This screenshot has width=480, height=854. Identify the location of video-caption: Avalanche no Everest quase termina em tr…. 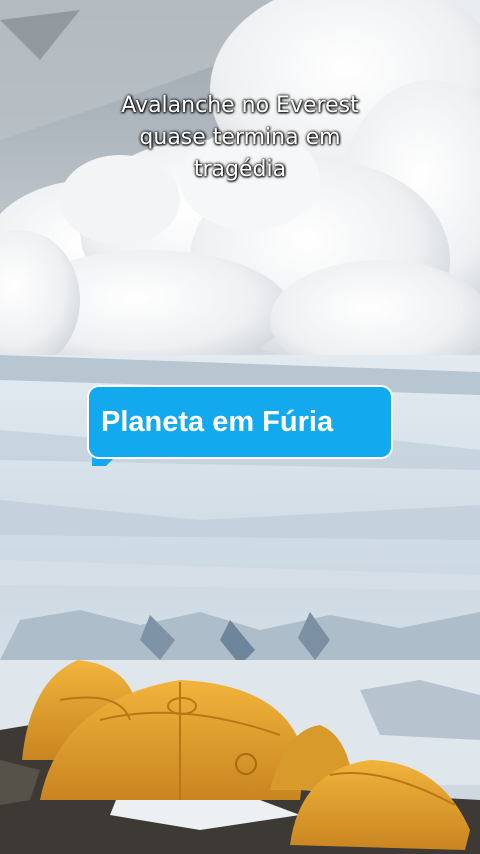
(240, 138).